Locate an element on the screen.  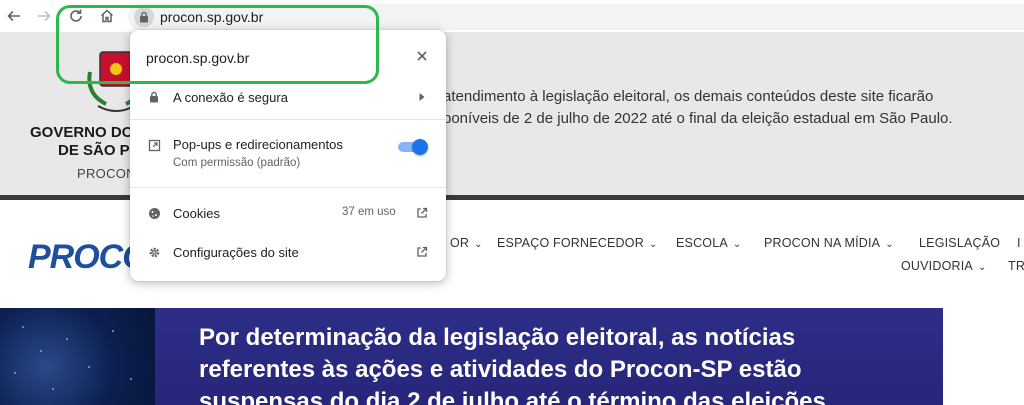
close-button is located at coordinates (422, 56).